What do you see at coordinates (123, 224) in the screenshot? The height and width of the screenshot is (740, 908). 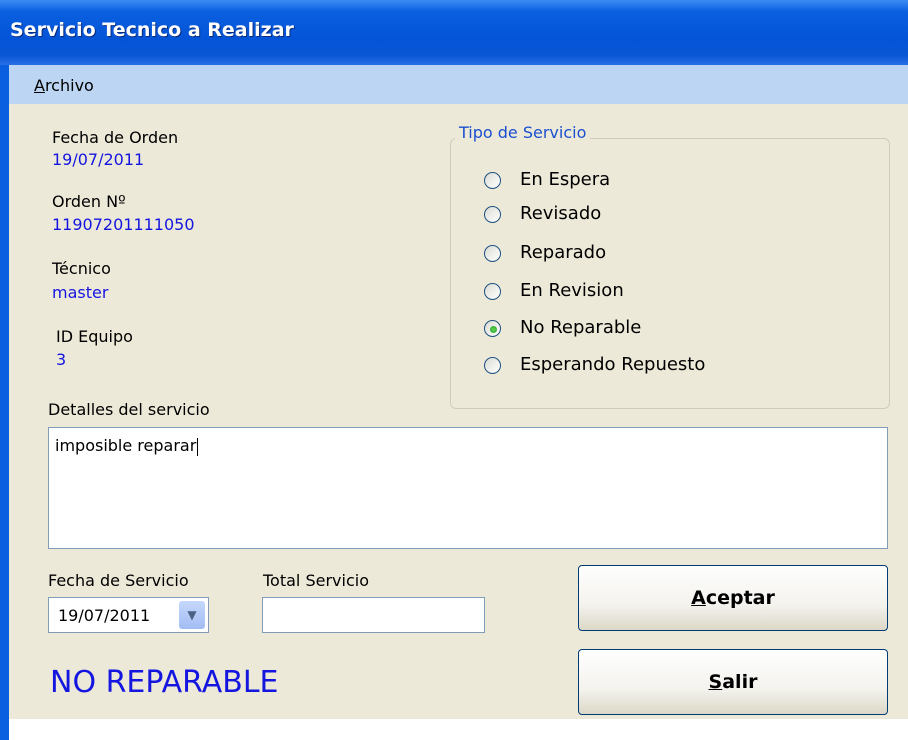 I see `orden-value: 11907201111050` at bounding box center [123, 224].